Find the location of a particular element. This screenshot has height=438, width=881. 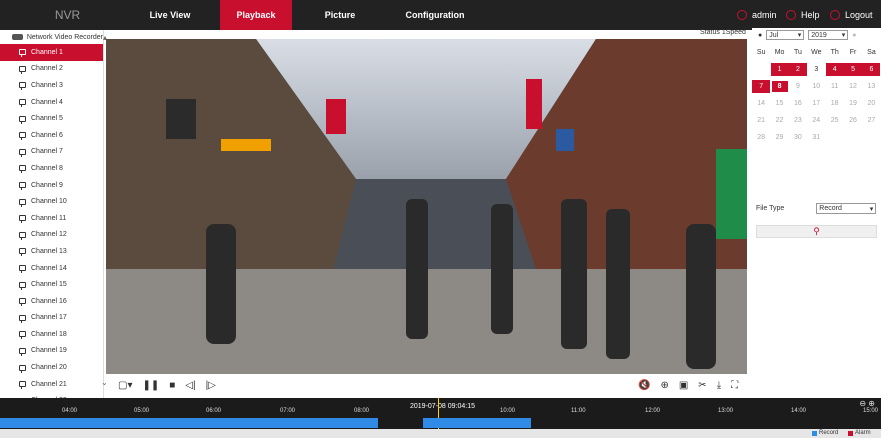

calendar-day: 30 is located at coordinates (798, 137).